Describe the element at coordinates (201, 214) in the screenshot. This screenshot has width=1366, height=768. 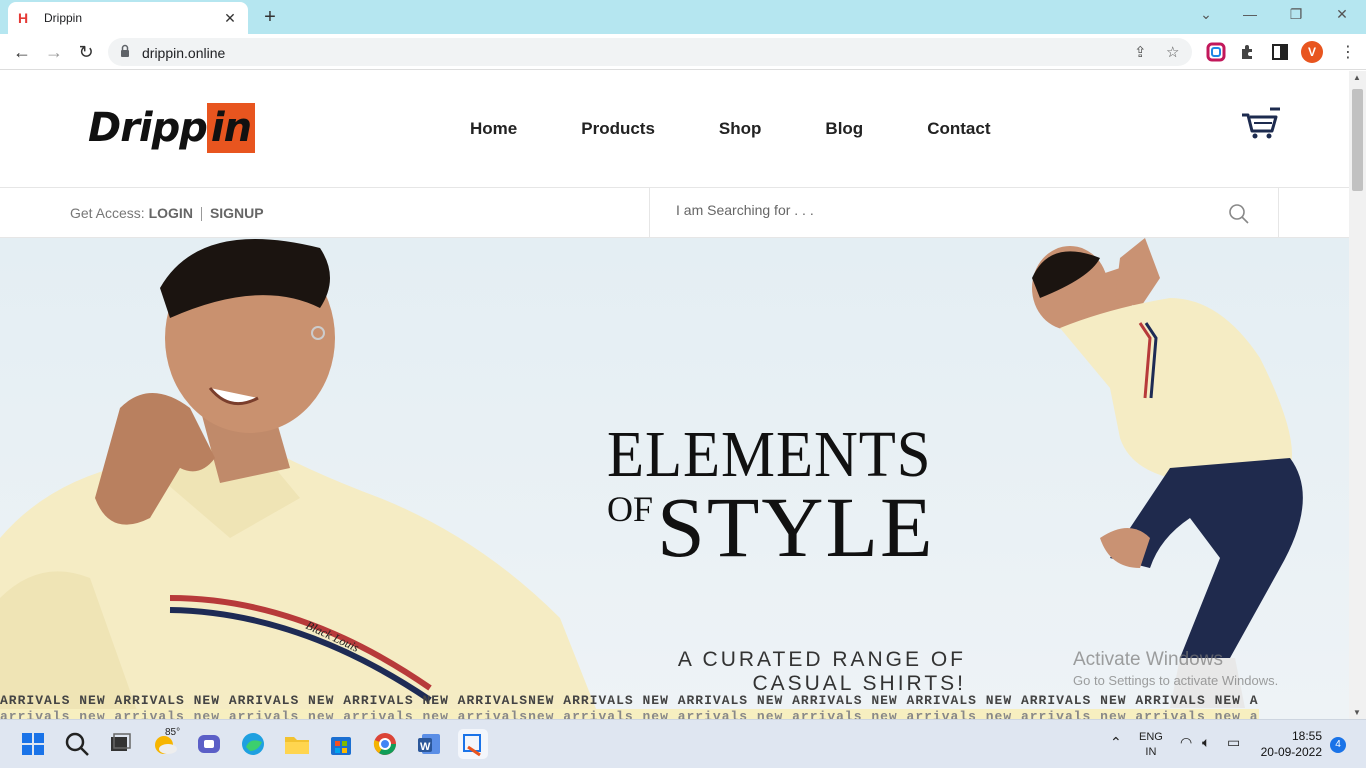
I see `divider` at that location.